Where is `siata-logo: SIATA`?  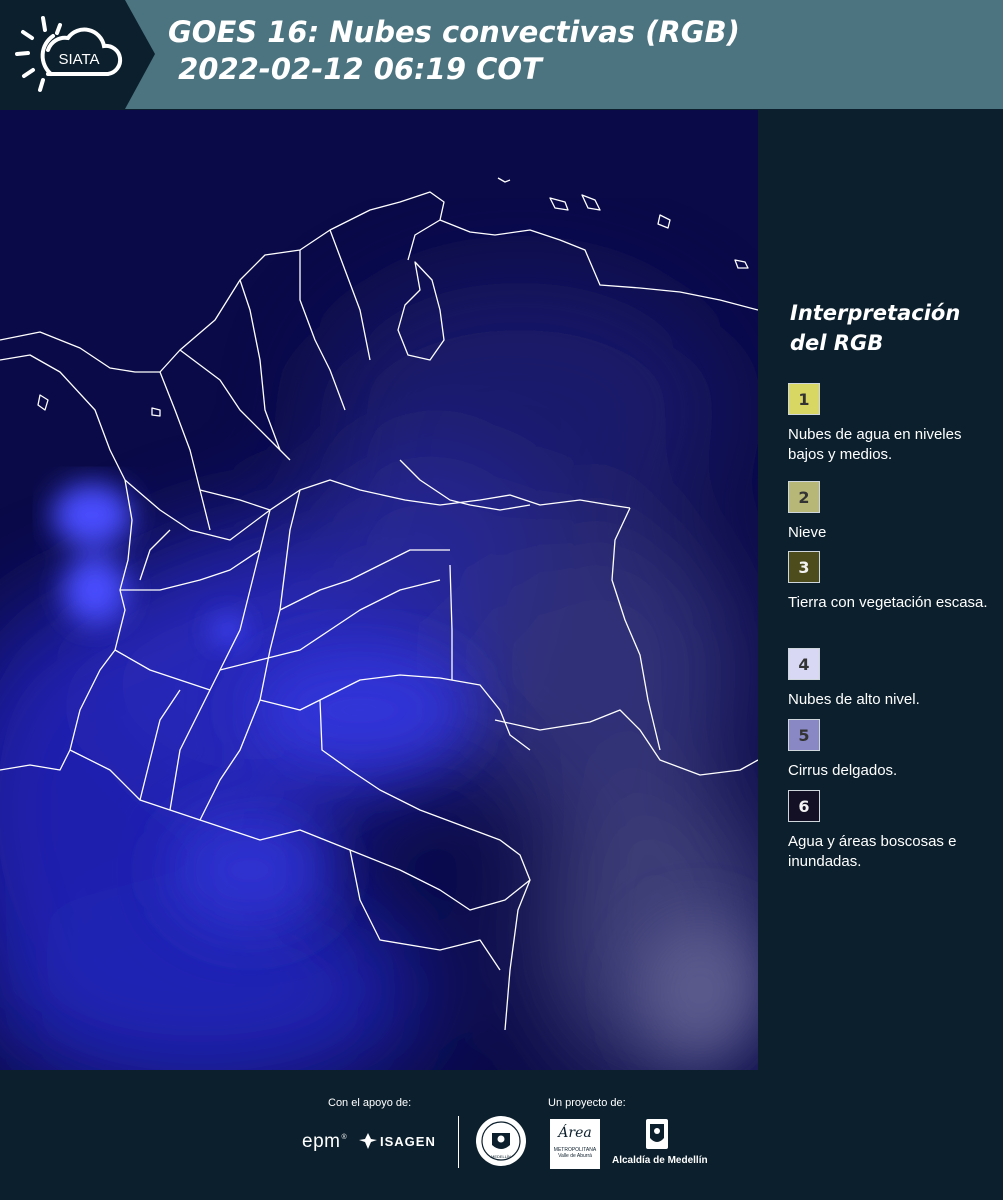 siata-logo: SIATA is located at coordinates (77, 54).